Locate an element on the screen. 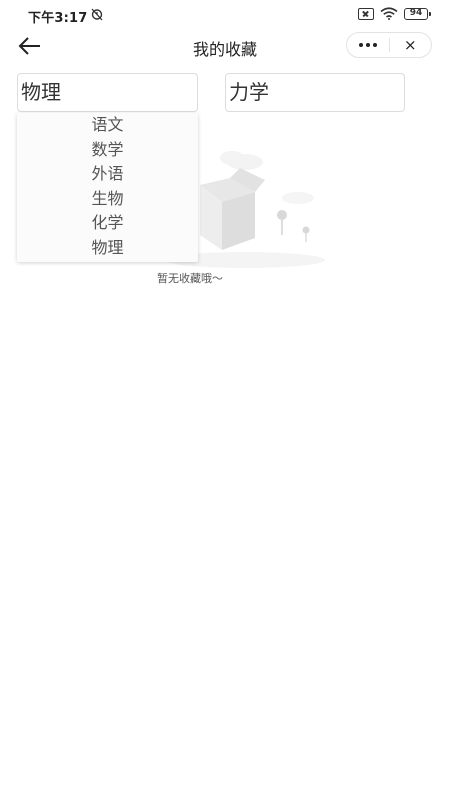 The width and height of the screenshot is (450, 800). status-icons: 94 is located at coordinates (394, 13).